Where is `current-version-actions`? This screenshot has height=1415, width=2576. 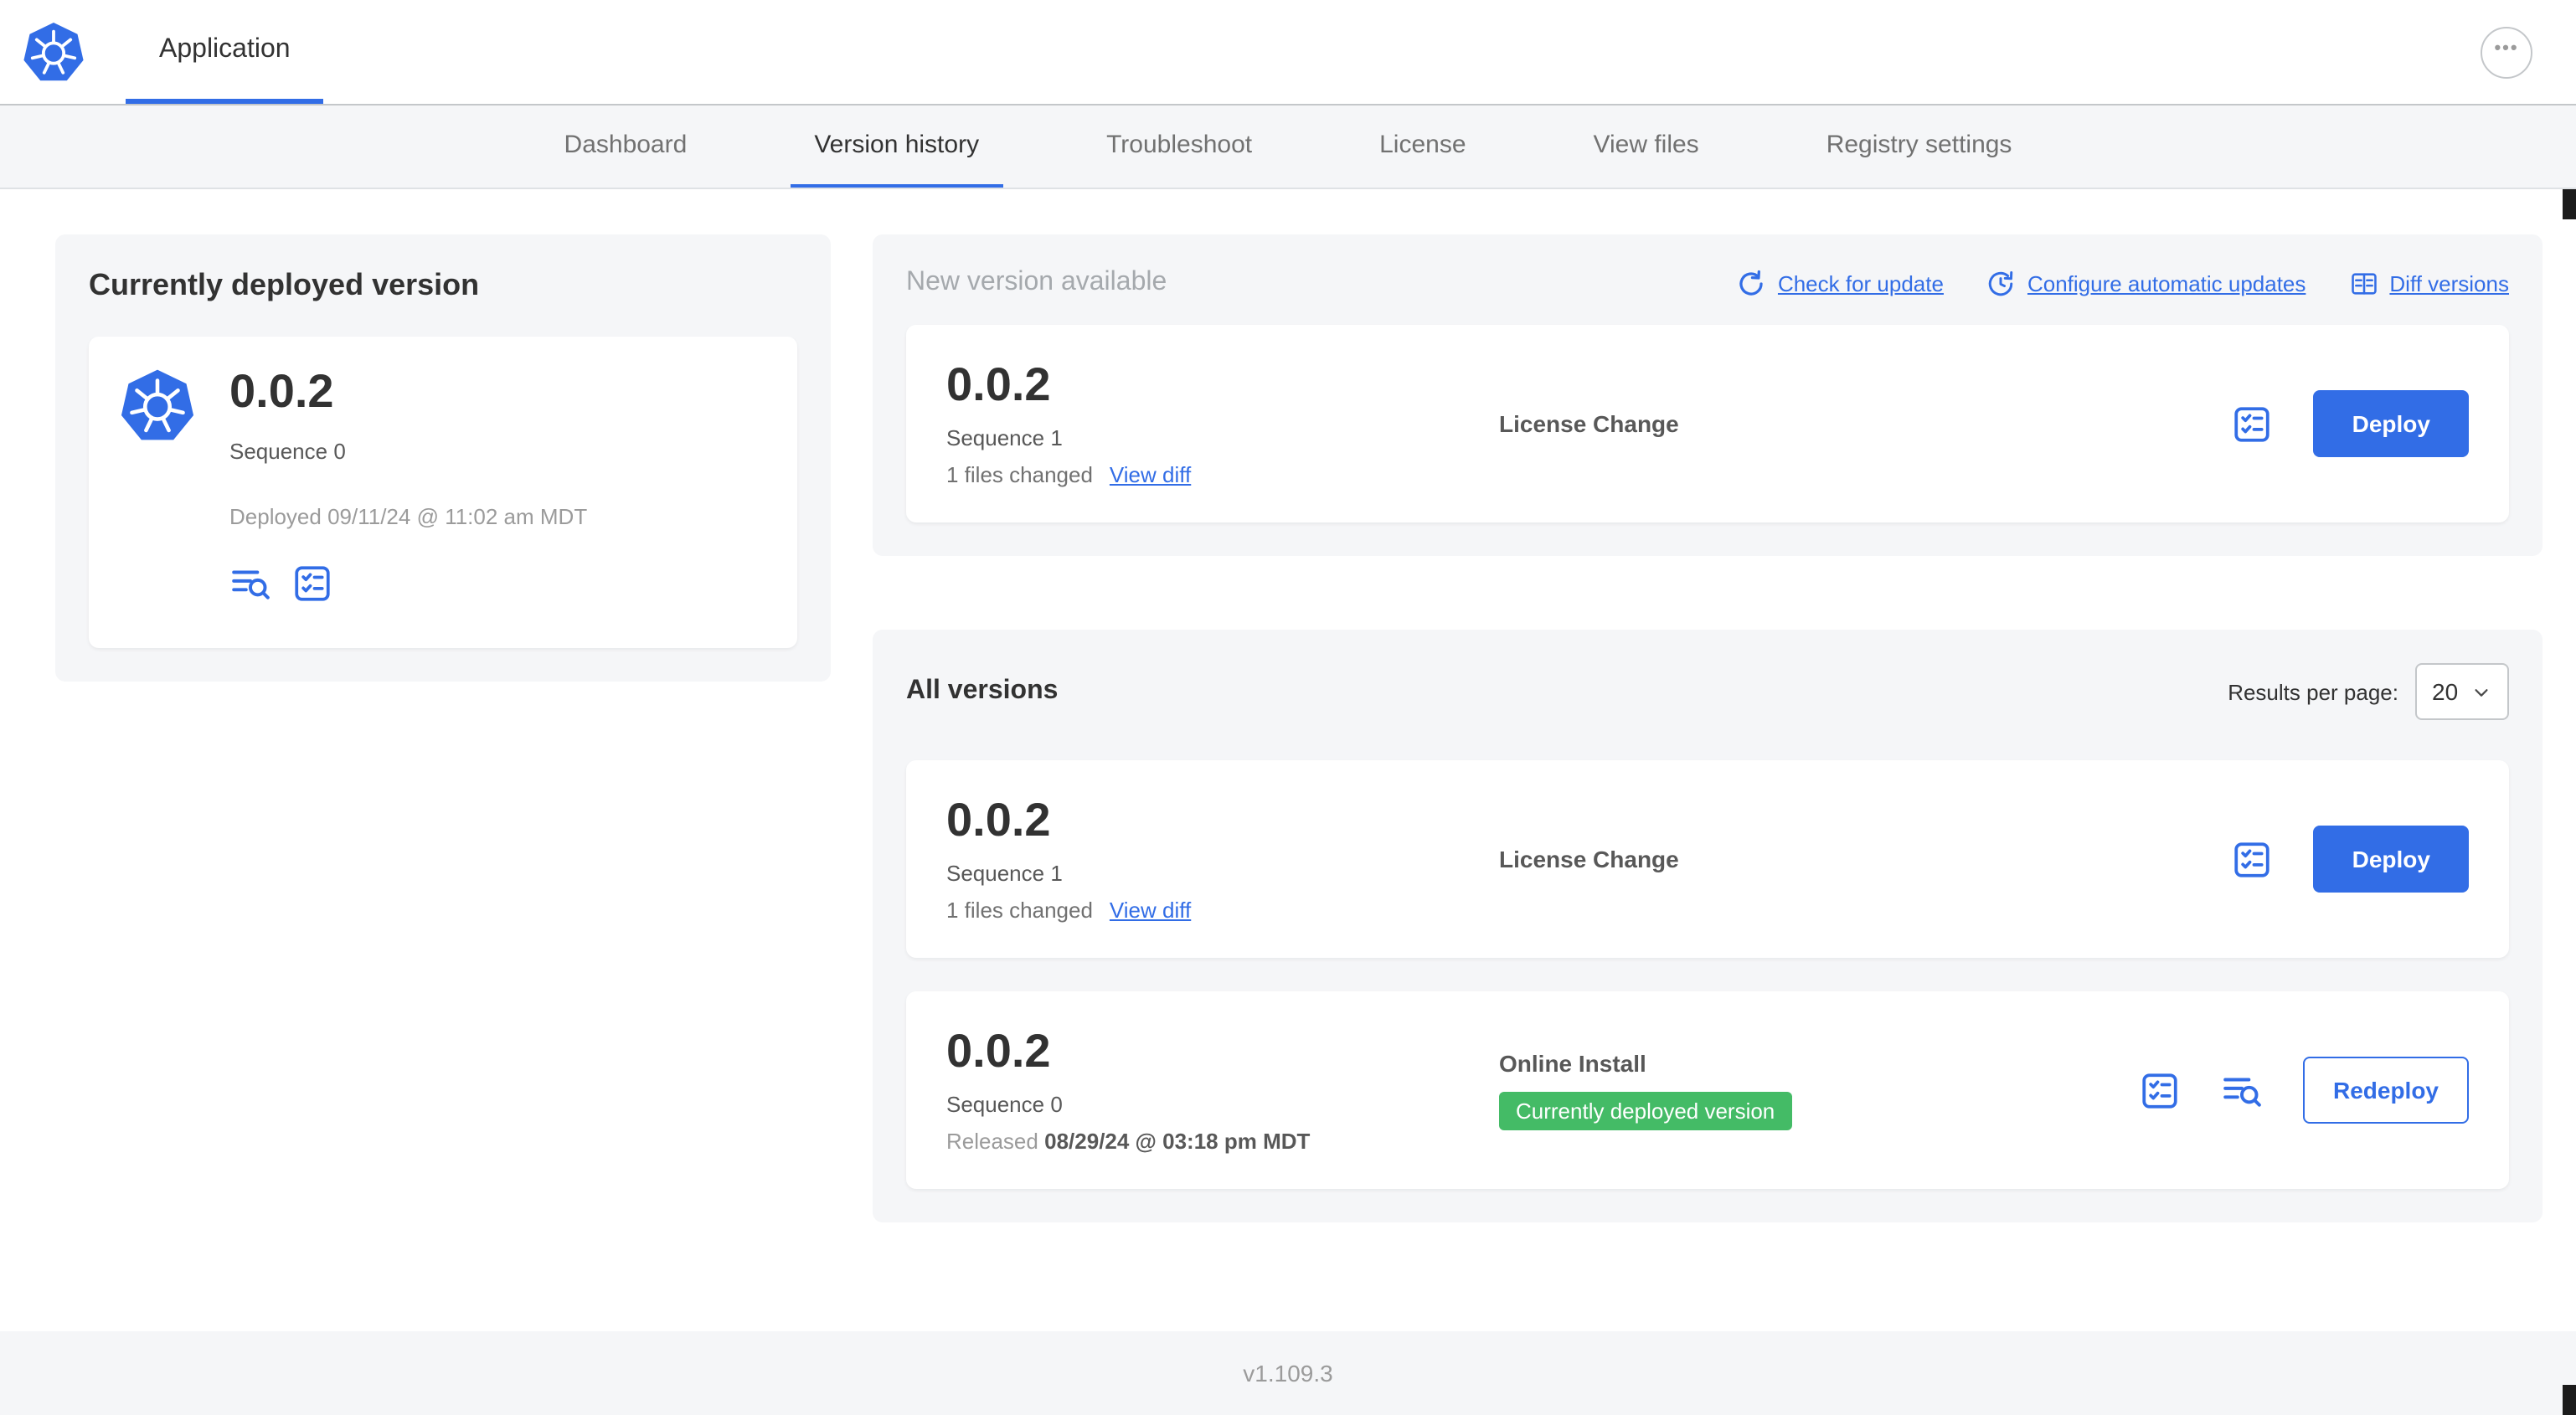 current-version-actions is located at coordinates (408, 584).